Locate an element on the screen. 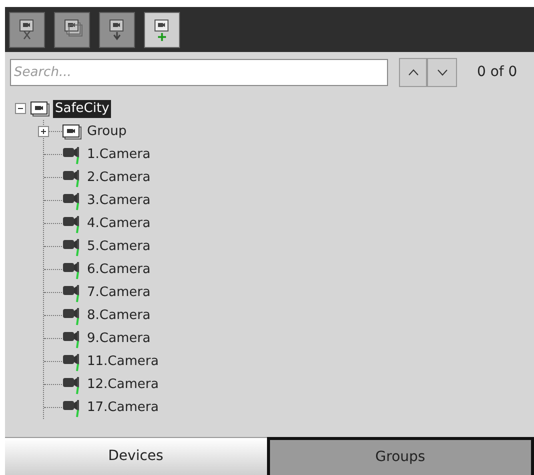 The height and width of the screenshot is (475, 534). collapse-toggle is located at coordinates (20, 108).